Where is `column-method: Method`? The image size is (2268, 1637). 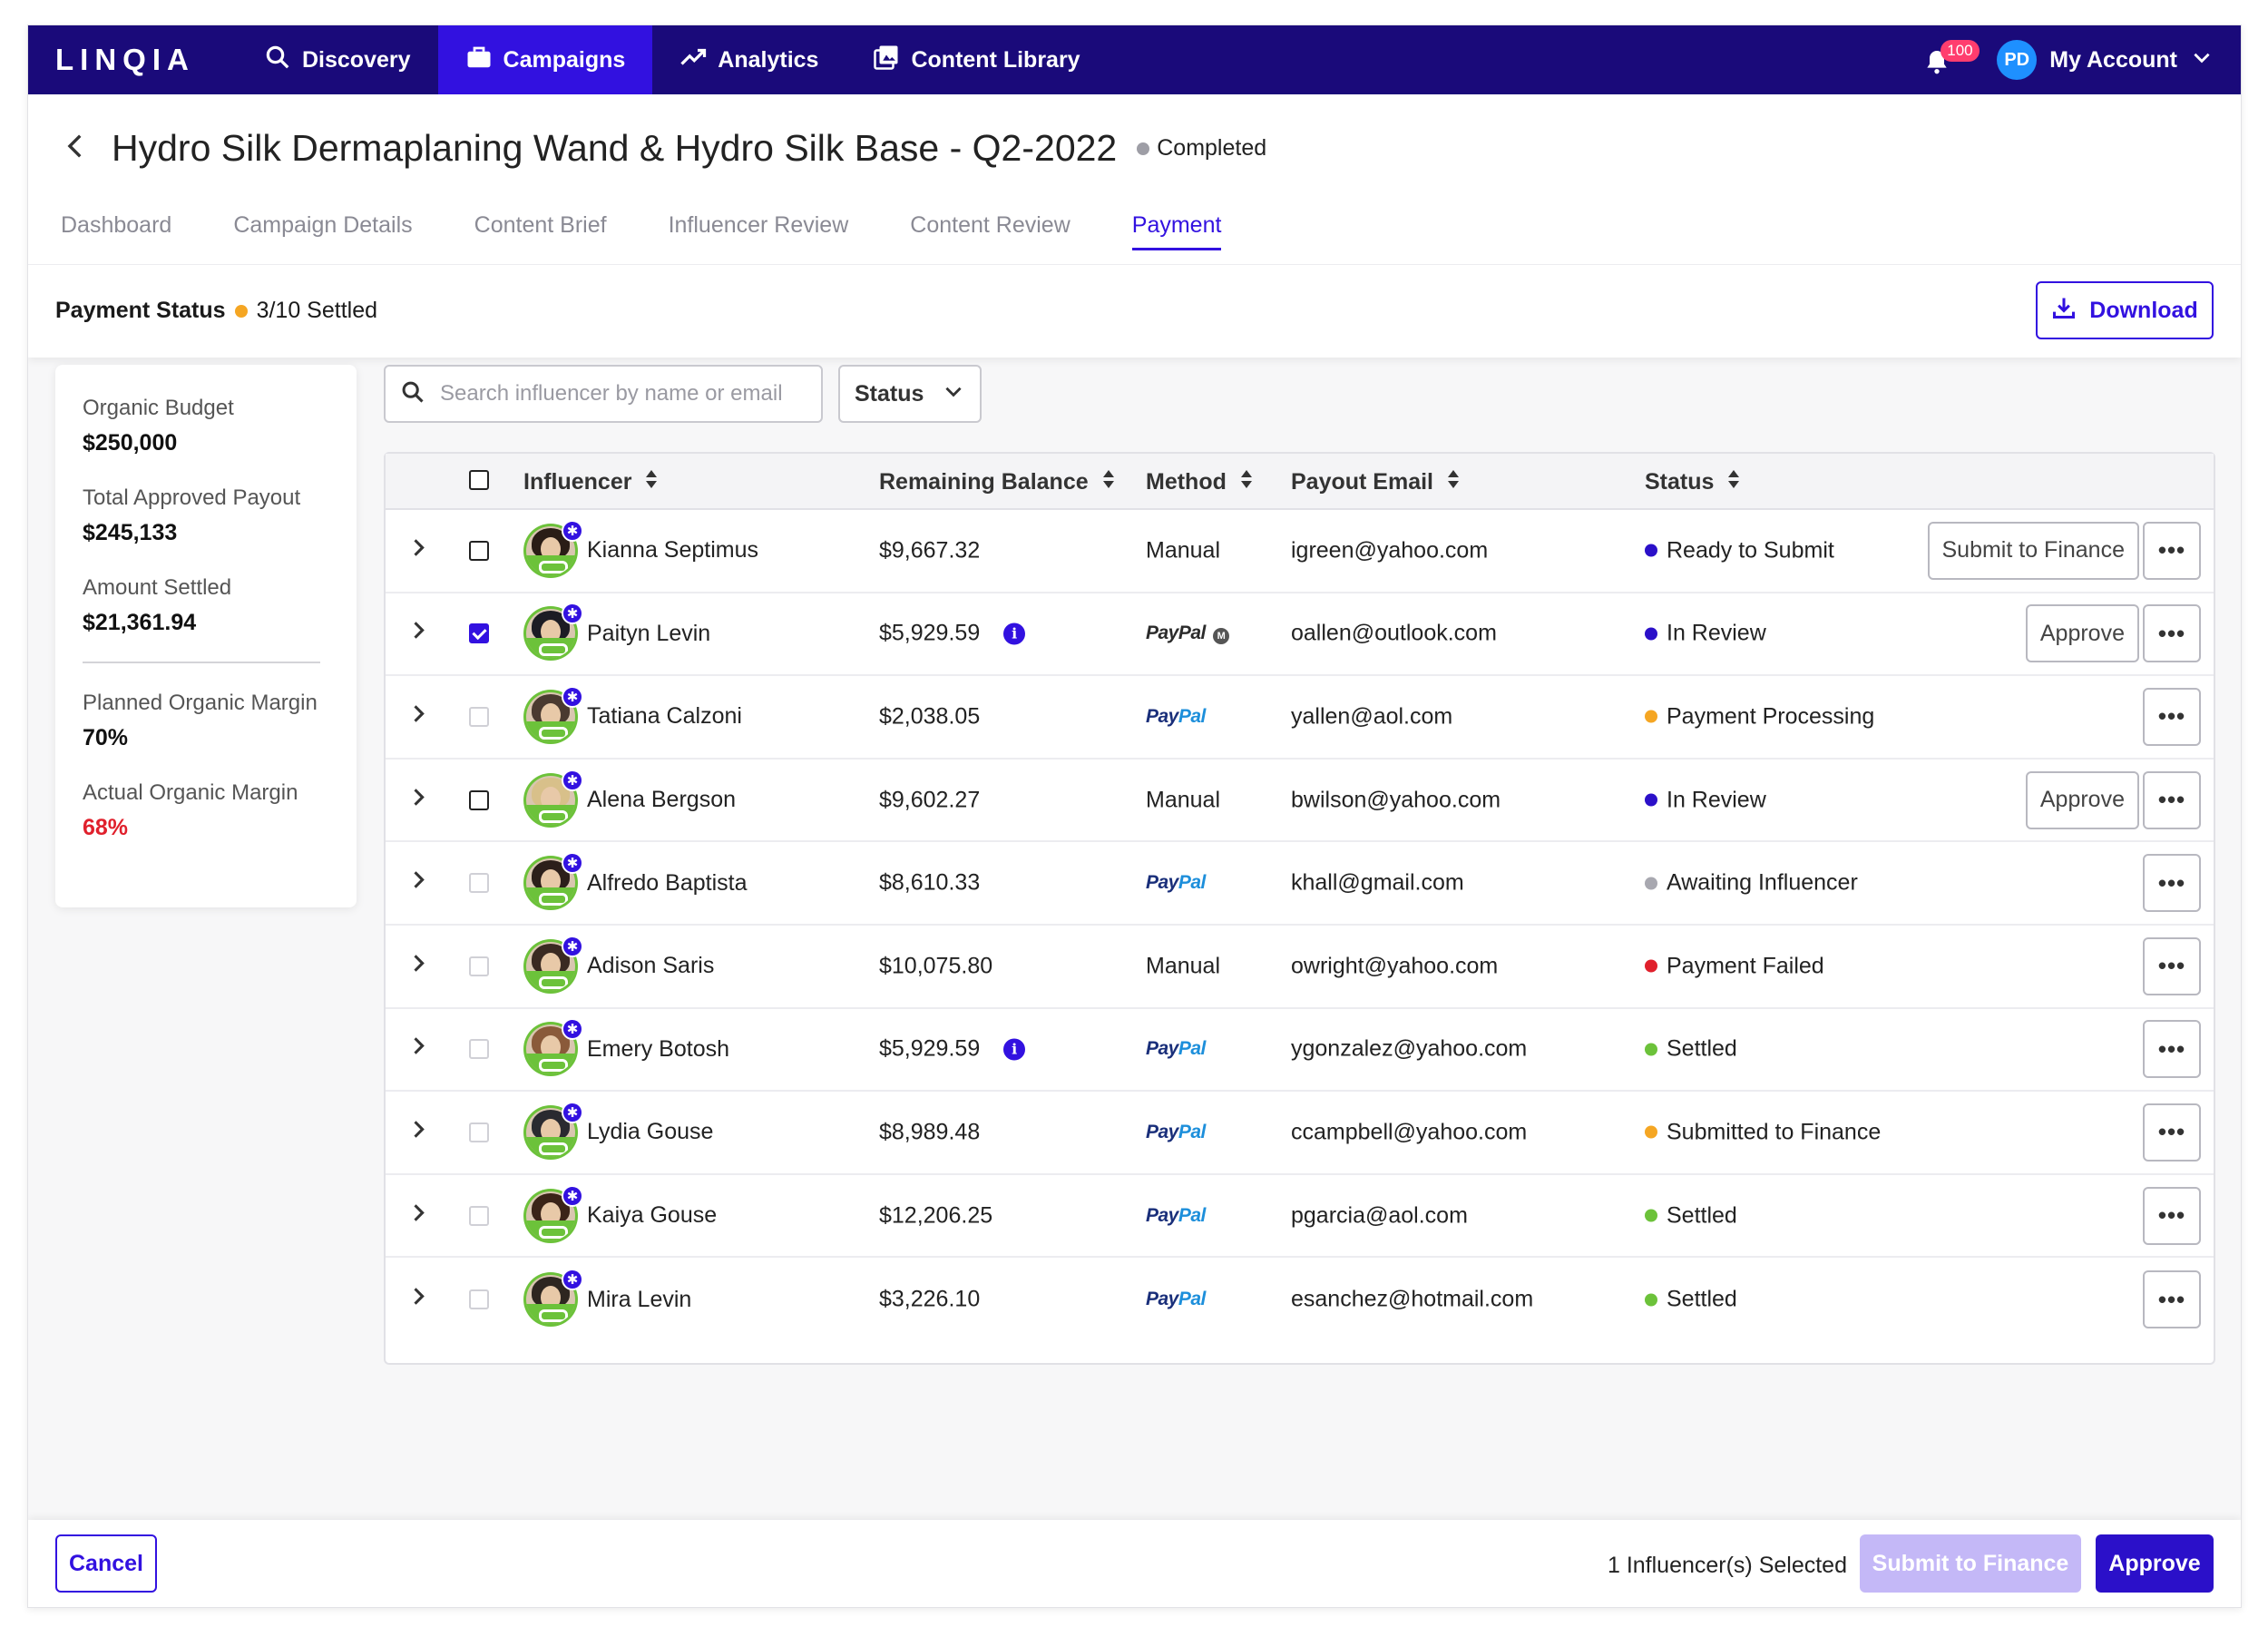 column-method: Method is located at coordinates (1200, 482).